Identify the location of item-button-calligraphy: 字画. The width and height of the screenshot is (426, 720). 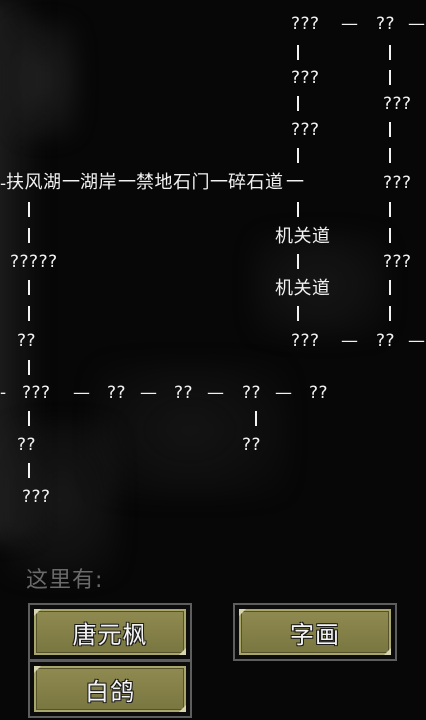
(315, 632).